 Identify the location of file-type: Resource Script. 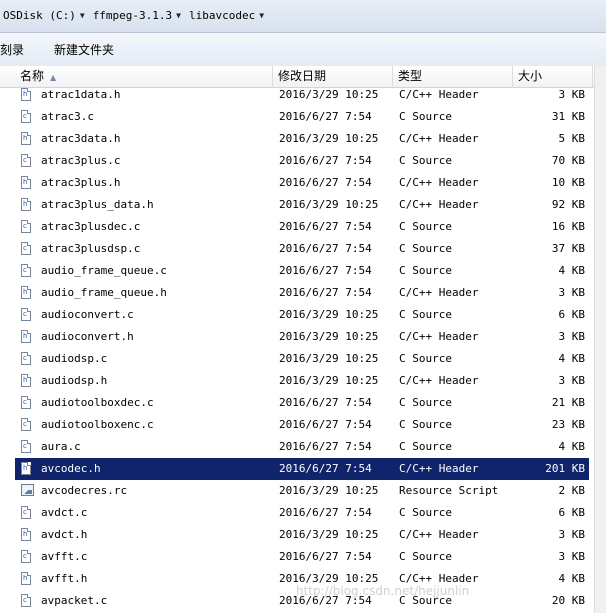
(449, 490).